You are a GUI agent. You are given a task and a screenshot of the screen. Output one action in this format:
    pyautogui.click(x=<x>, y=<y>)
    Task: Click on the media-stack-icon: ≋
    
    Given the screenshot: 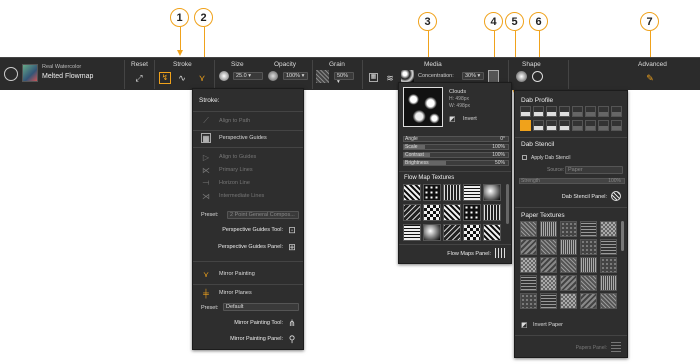 What is the action you would take?
    pyautogui.click(x=390, y=78)
    